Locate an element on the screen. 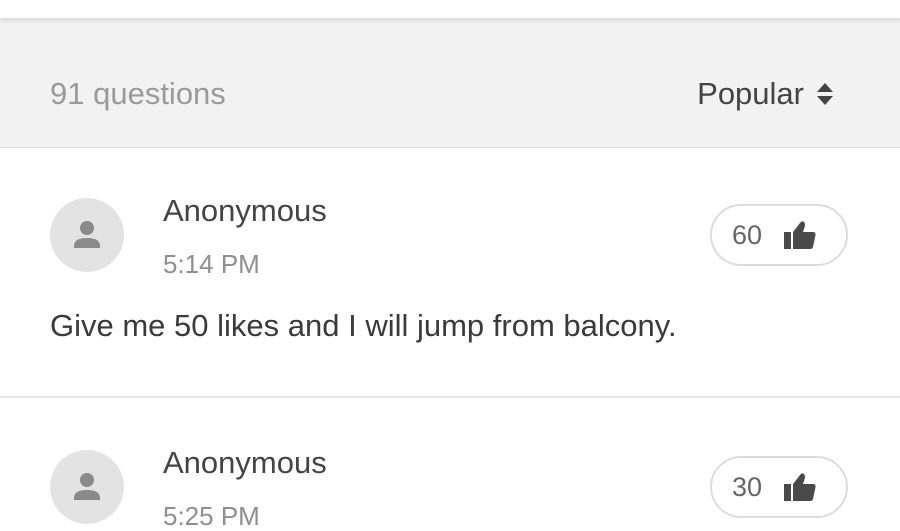 This screenshot has width=900, height=531. sort-dropdown: Popular is located at coordinates (765, 94).